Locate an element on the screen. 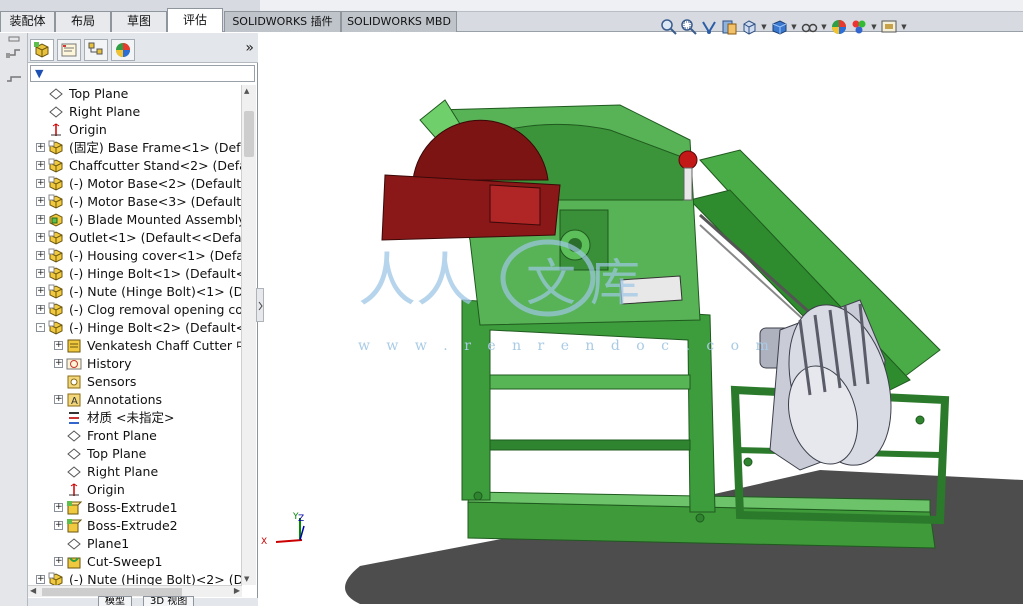  display-style-icon is located at coordinates (779, 27).